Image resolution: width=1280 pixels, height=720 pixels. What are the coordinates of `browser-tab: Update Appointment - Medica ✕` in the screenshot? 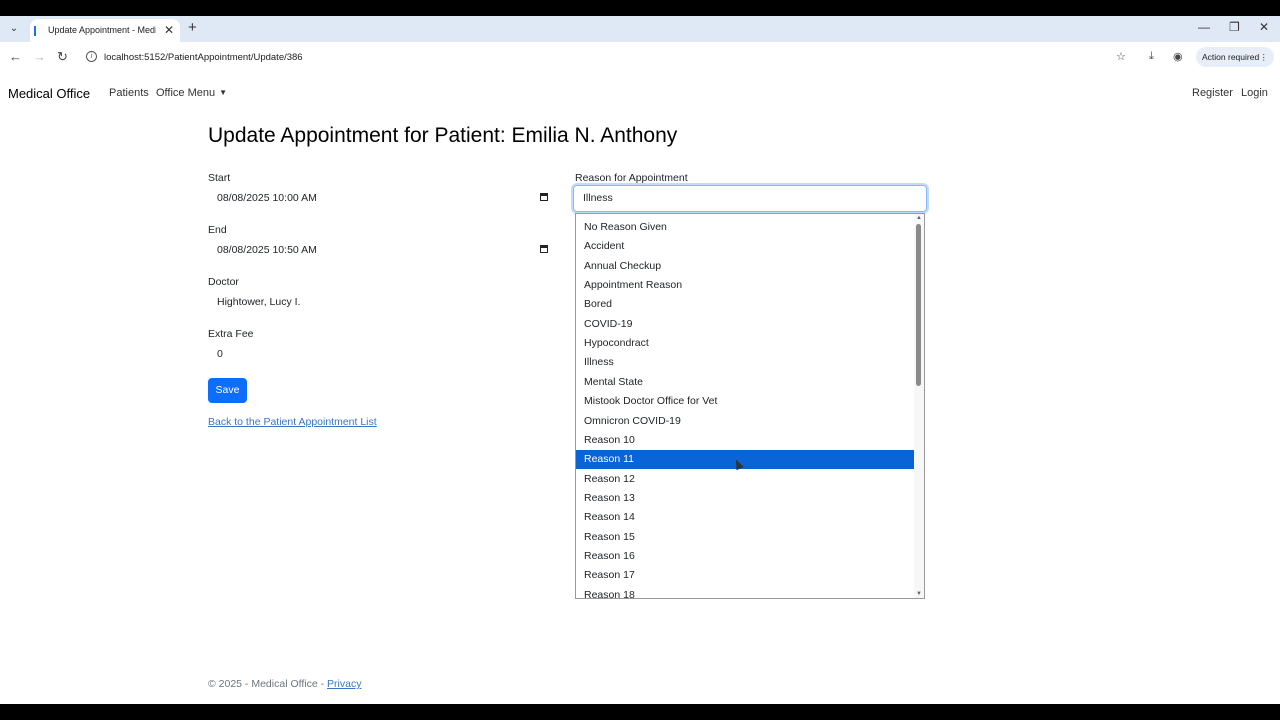 It's located at (105, 30).